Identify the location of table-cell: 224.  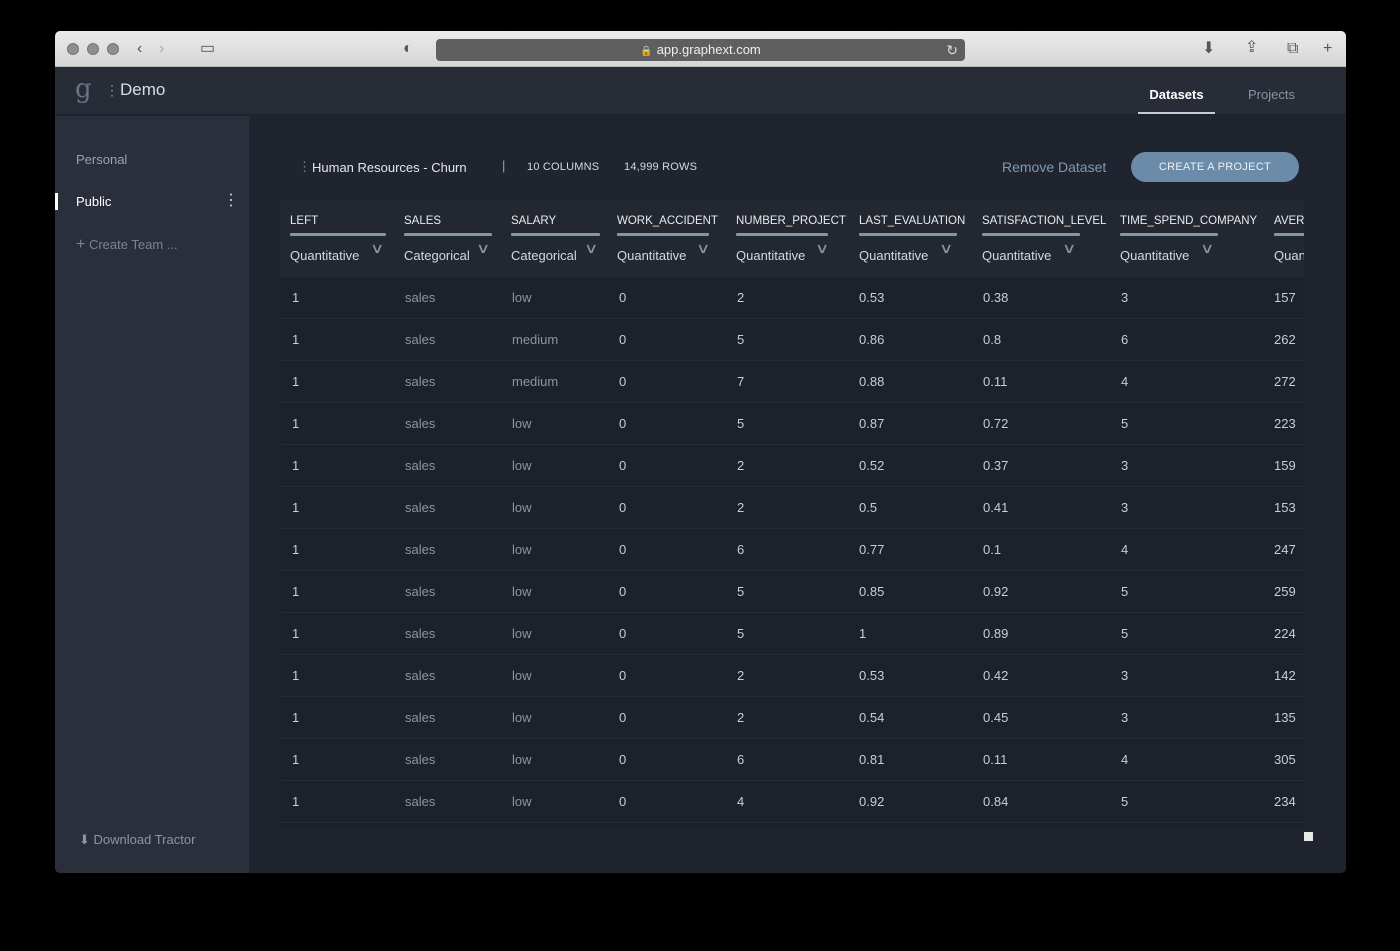
(1285, 633).